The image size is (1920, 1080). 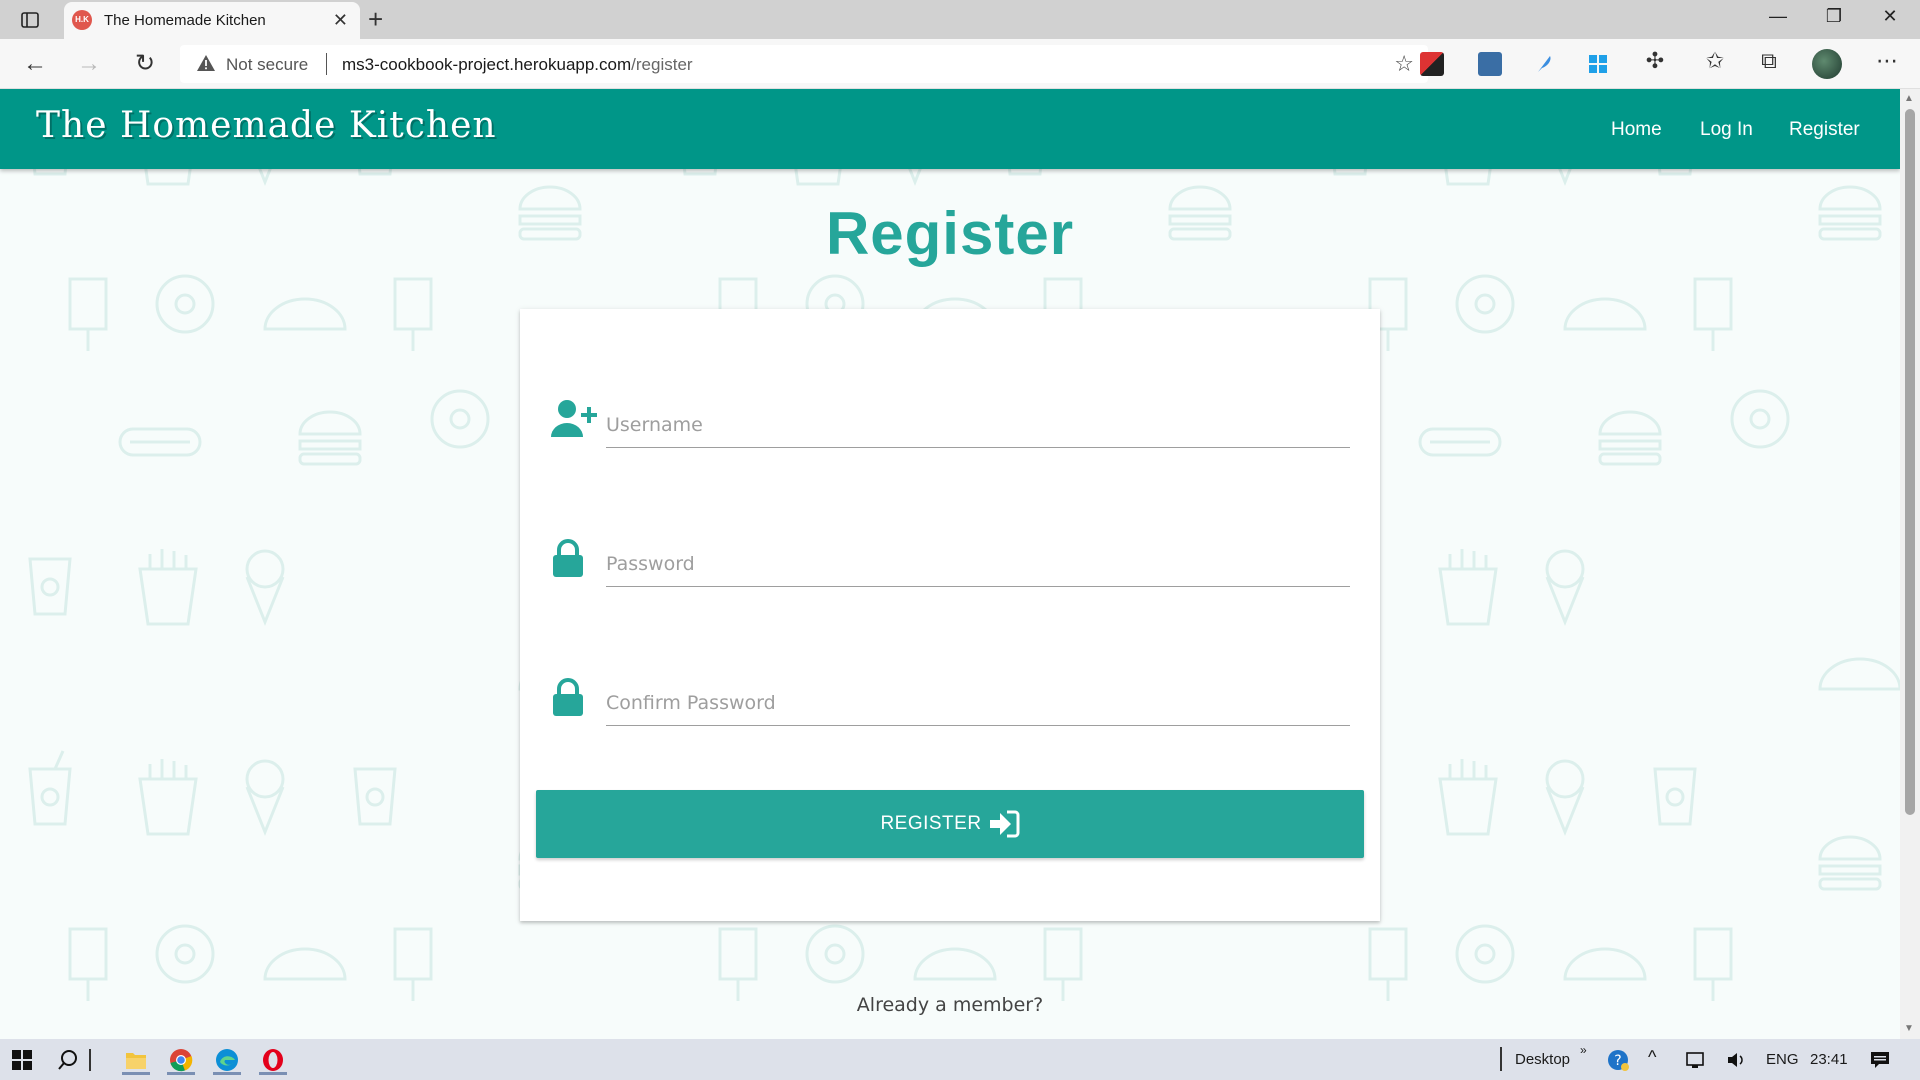 What do you see at coordinates (978, 586) in the screenshot?
I see `password-underline` at bounding box center [978, 586].